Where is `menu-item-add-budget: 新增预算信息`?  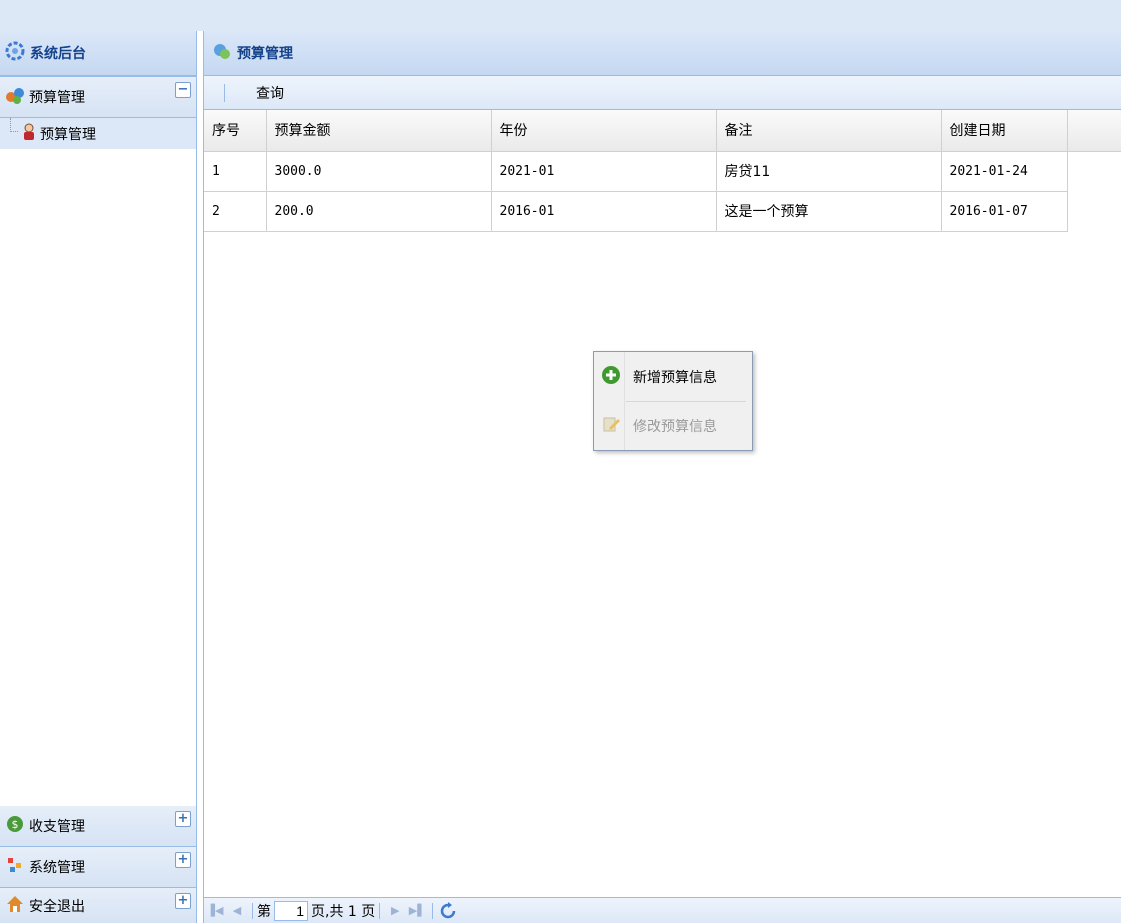
menu-item-add-budget: 新增预算信息 is located at coordinates (673, 376).